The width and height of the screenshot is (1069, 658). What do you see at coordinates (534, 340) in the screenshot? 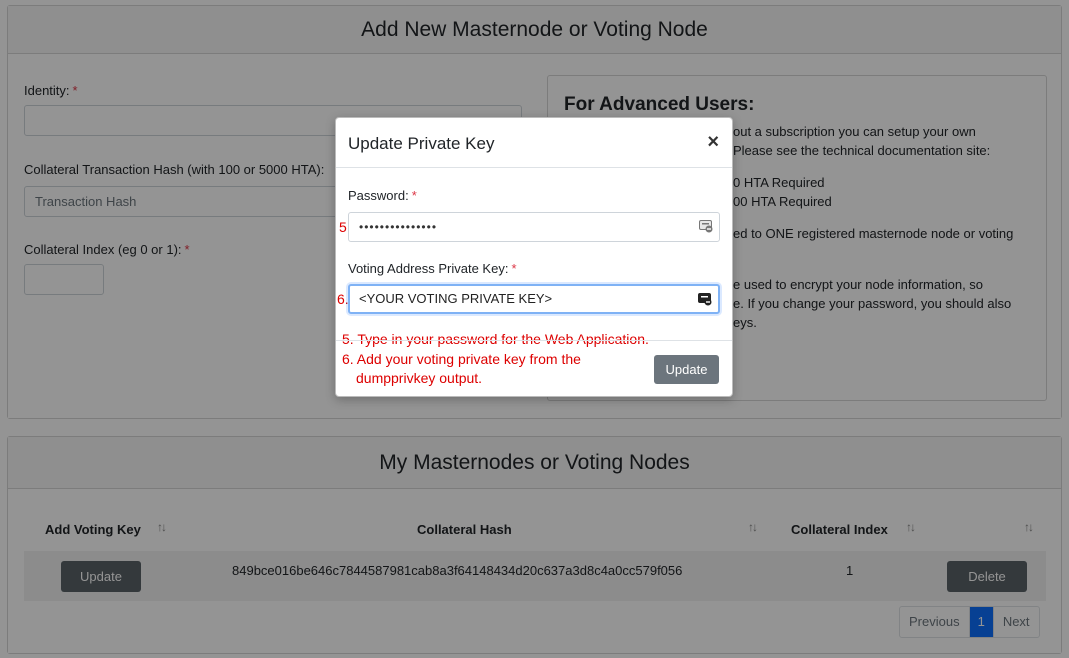
I see `modal-footer-divider` at bounding box center [534, 340].